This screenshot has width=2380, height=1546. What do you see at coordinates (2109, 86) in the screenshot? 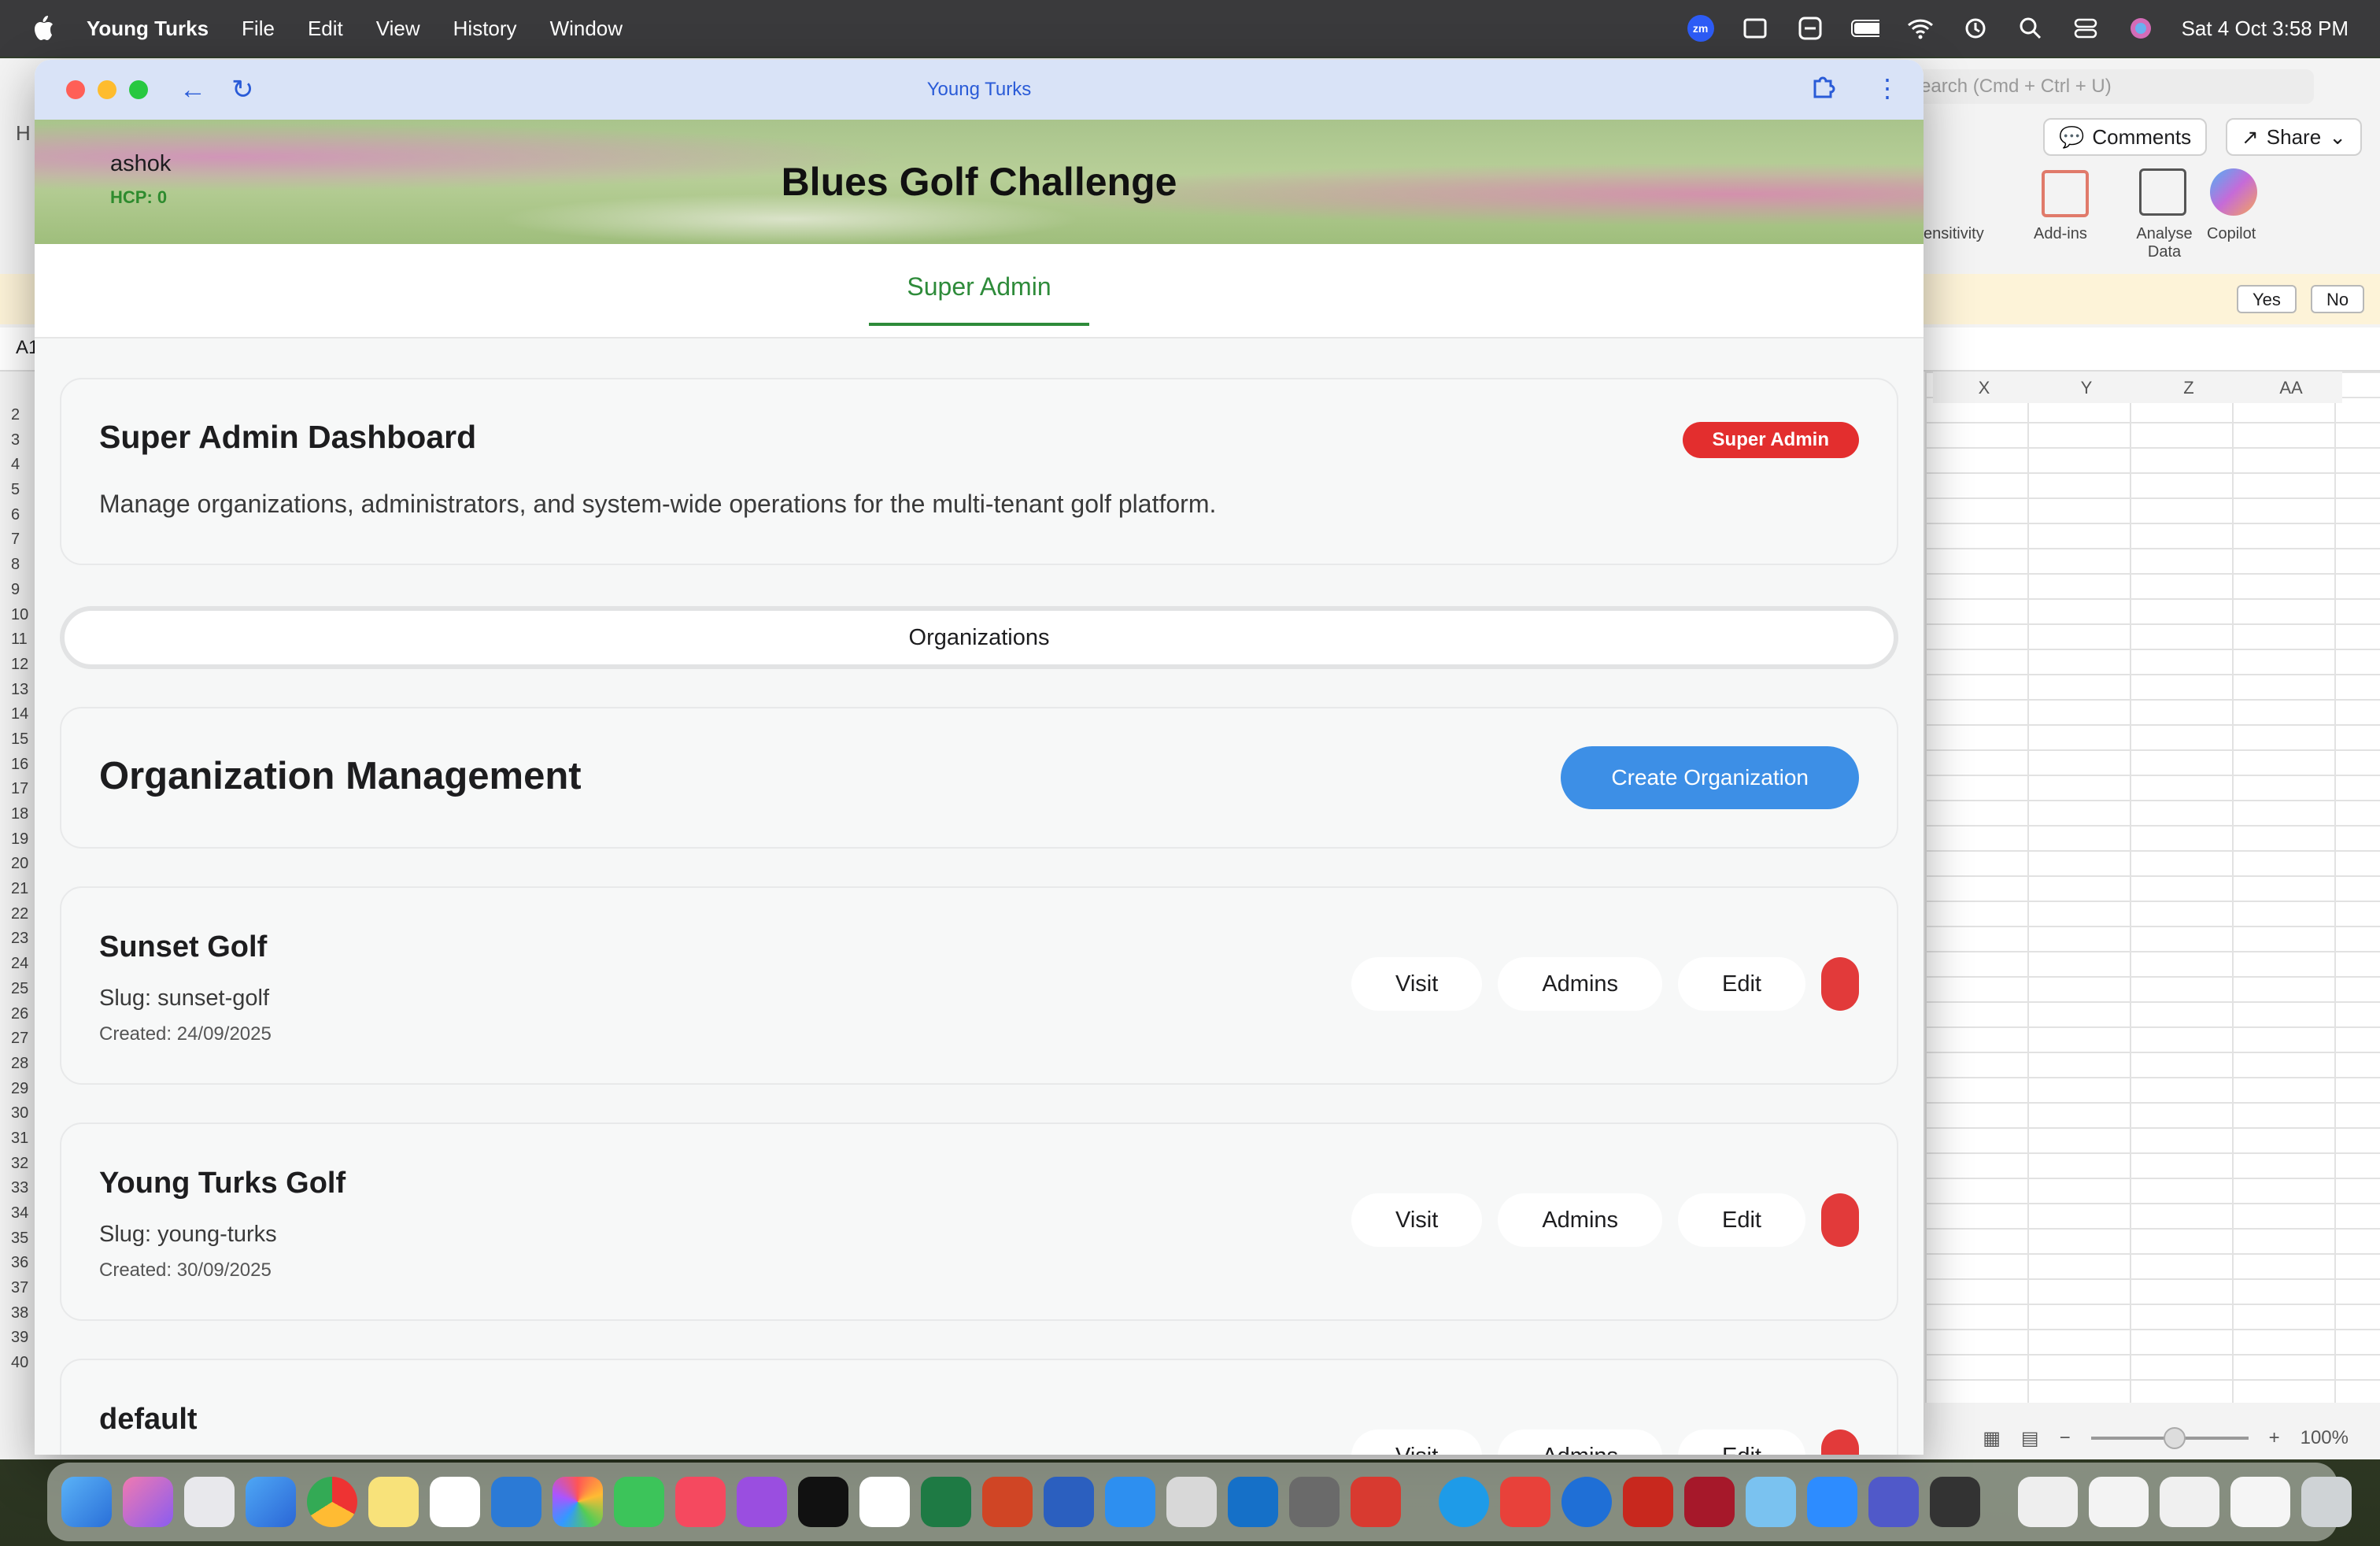
I see `excel-search-field: earch (Cmd + Ctrl + U)` at bounding box center [2109, 86].